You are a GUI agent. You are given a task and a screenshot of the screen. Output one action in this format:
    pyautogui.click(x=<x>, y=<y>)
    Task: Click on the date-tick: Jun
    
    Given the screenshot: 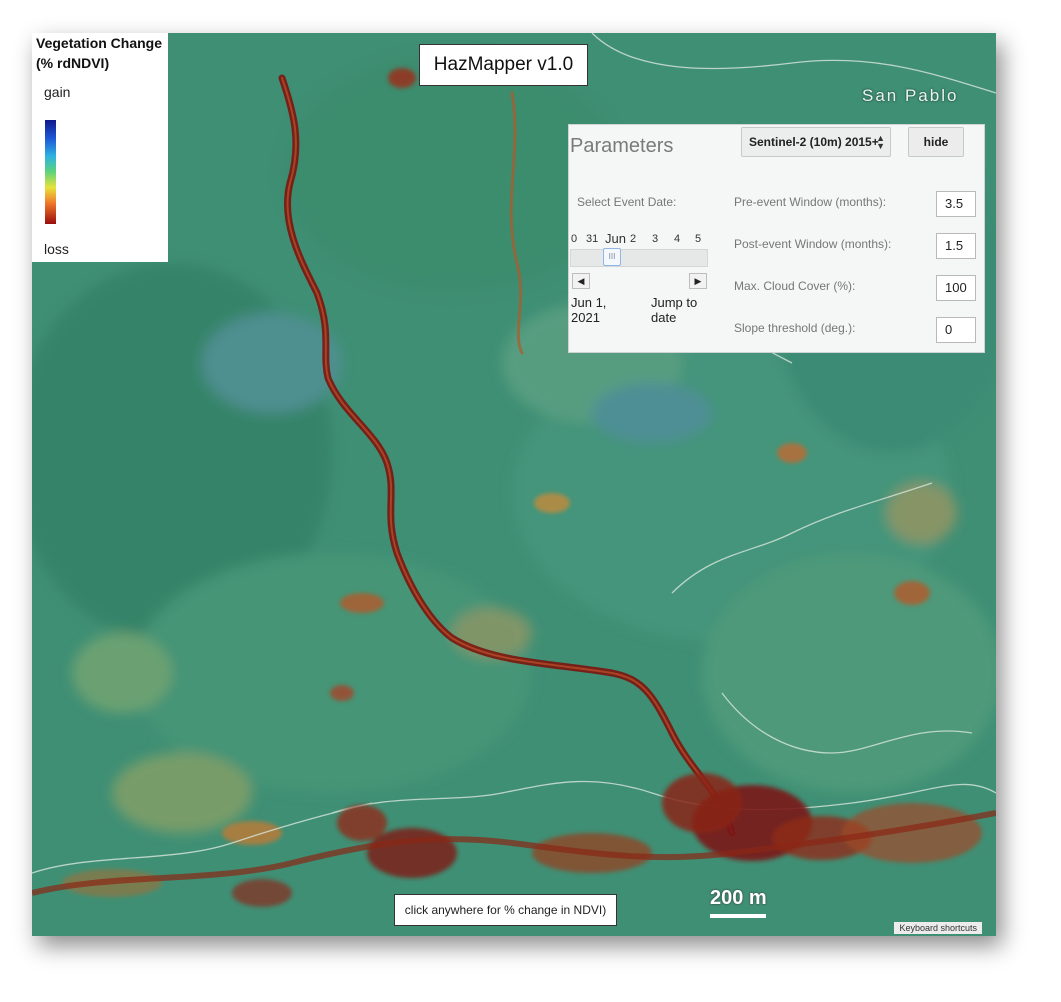 What is the action you would take?
    pyautogui.click(x=615, y=238)
    